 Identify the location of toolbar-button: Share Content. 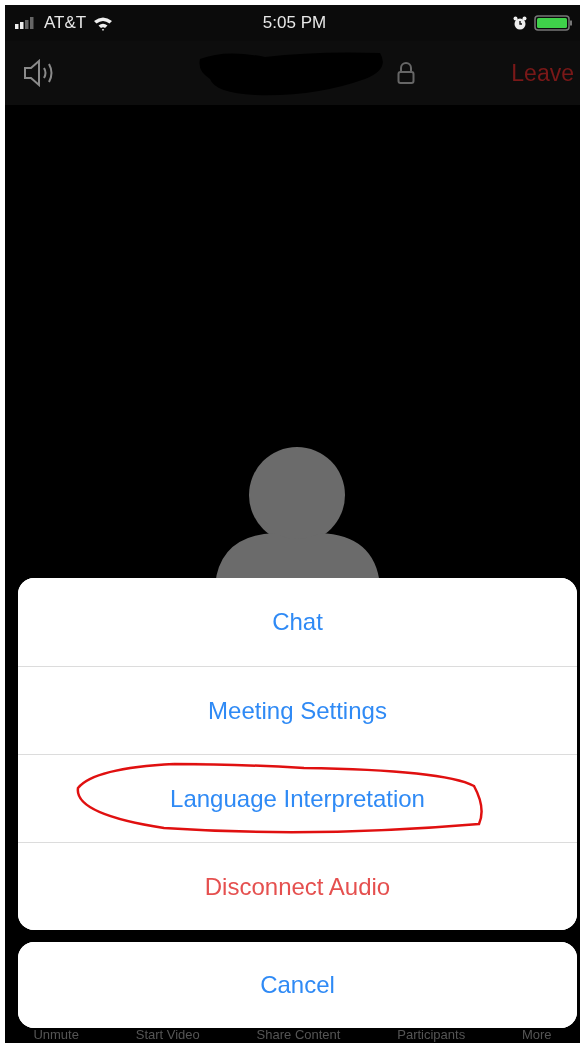
(298, 1034).